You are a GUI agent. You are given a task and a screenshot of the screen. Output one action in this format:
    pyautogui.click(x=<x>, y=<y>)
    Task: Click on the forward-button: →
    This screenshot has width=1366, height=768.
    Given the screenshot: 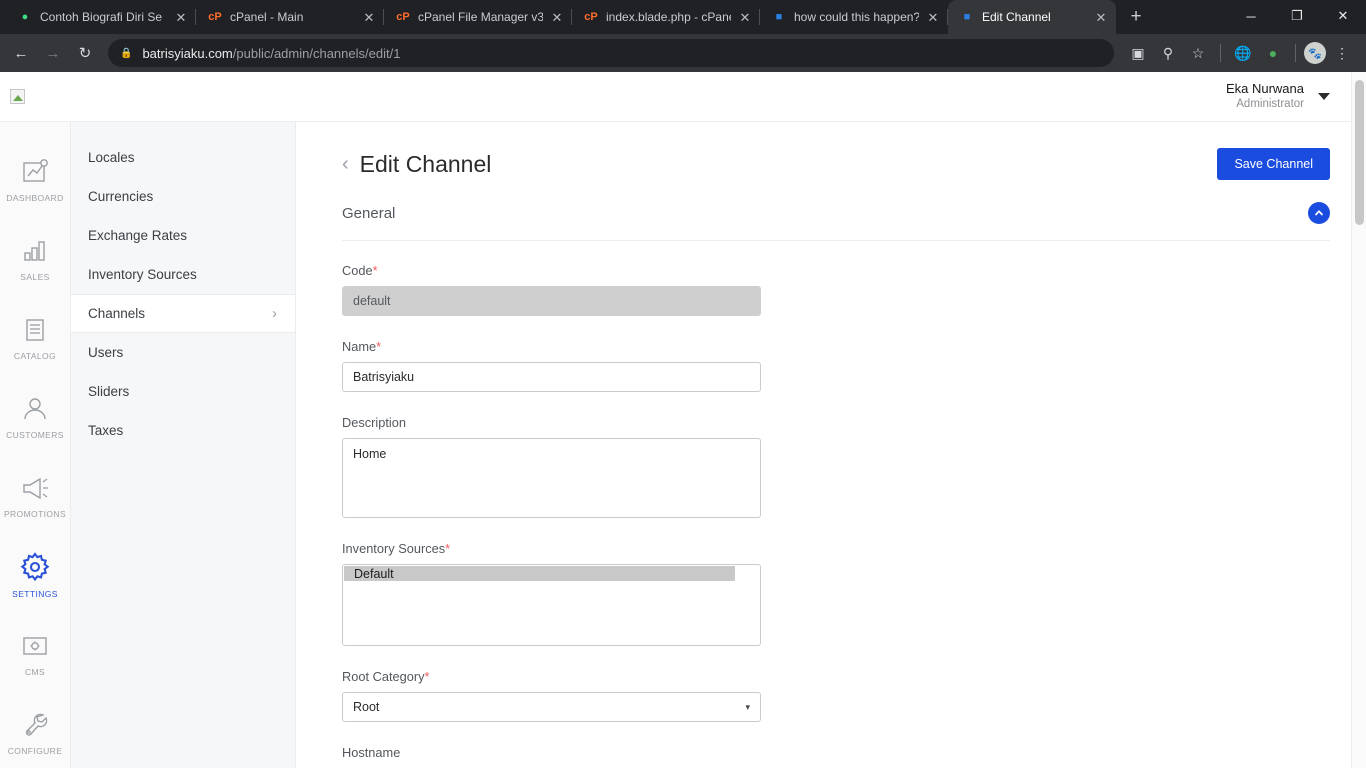 What is the action you would take?
    pyautogui.click(x=53, y=53)
    